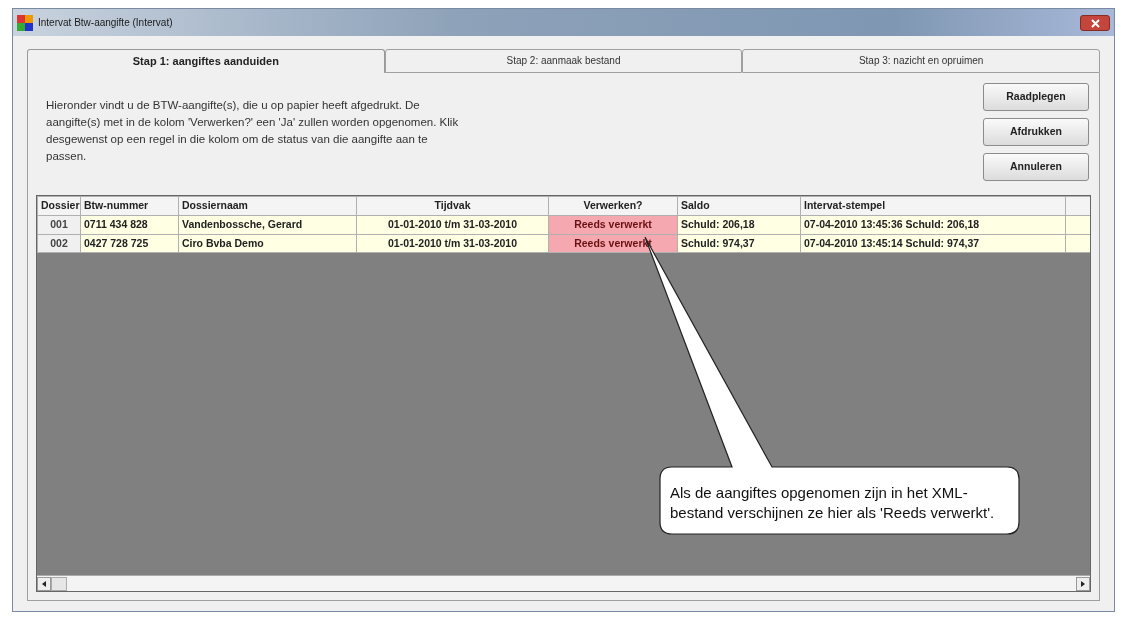 This screenshot has height=620, width=1125. What do you see at coordinates (267, 206) in the screenshot?
I see `column-header: Dossiernaam` at bounding box center [267, 206].